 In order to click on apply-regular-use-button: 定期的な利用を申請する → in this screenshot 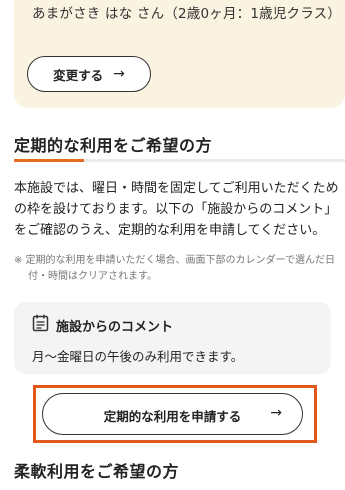, I will do `click(172, 414)`.